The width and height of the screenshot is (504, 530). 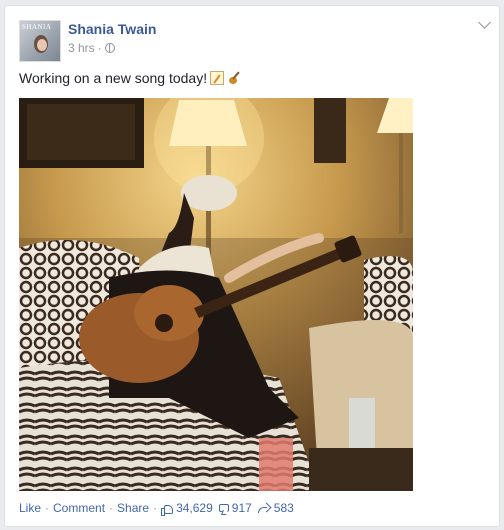 What do you see at coordinates (283, 508) in the screenshot?
I see `shares-count-value: 583` at bounding box center [283, 508].